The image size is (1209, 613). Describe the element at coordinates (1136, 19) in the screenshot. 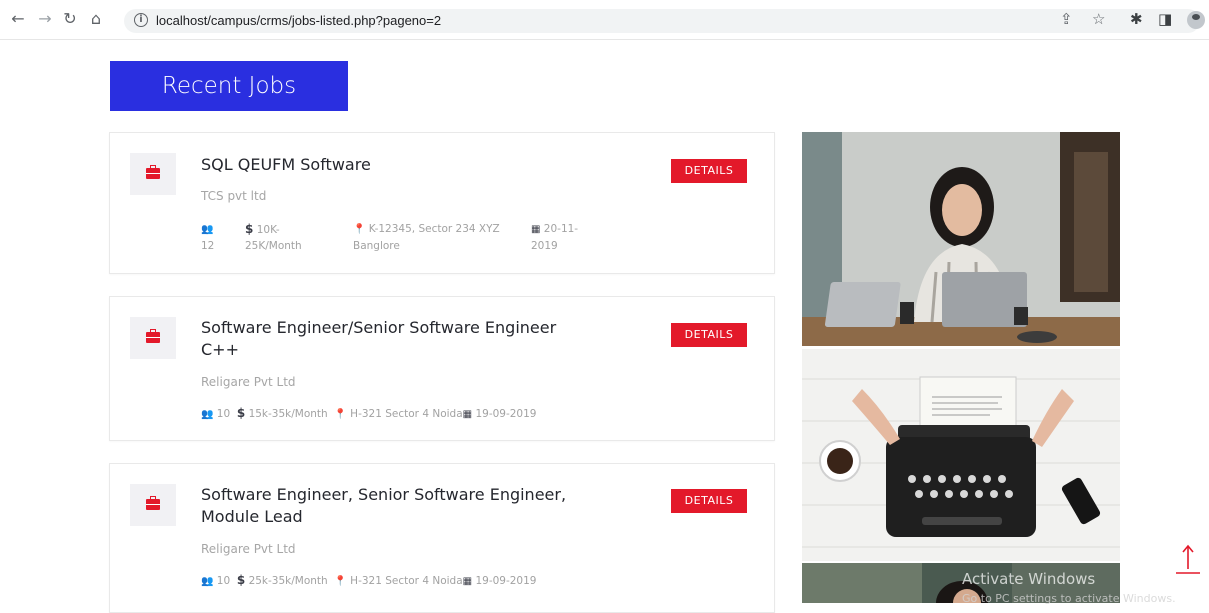

I see `extensions-icon: ✱` at that location.